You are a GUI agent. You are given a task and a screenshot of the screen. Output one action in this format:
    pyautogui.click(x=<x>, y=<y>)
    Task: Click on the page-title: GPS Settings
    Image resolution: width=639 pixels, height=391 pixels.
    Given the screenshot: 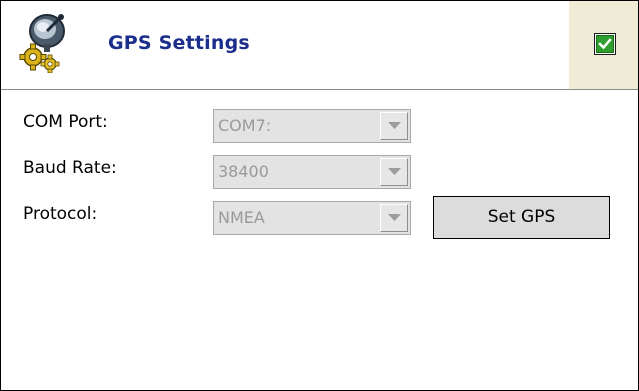 What is the action you would take?
    pyautogui.click(x=179, y=43)
    